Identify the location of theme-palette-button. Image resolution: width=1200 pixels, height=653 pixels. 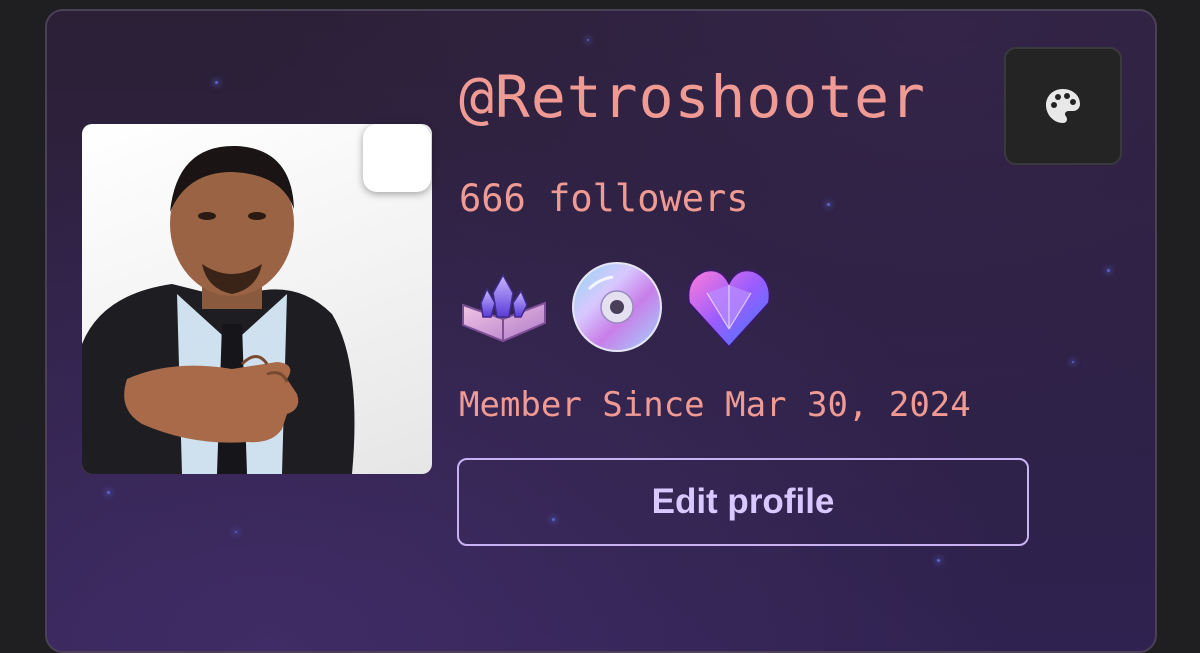
(1063, 106).